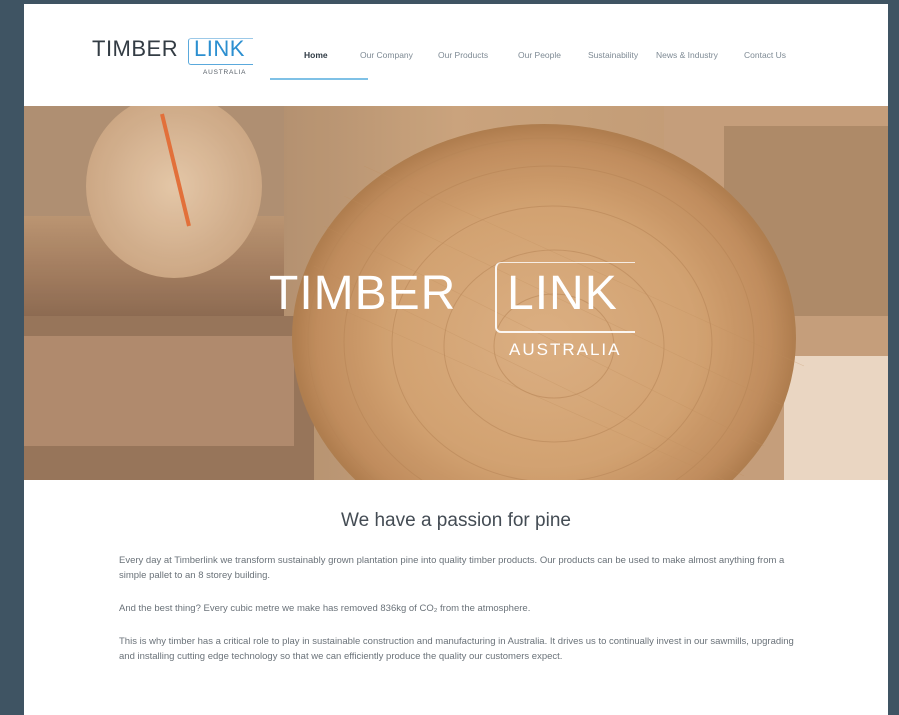  Describe the element at coordinates (459, 319) in the screenshot. I see `hero-logo: TIMBER LINK AUSTRALIA` at that location.